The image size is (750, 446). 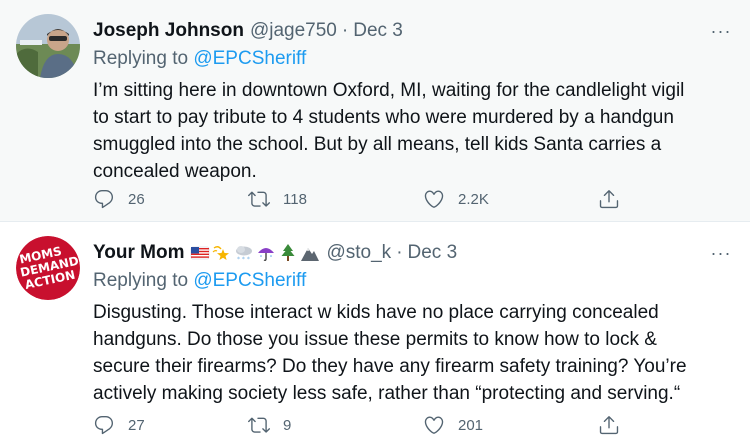 I want to click on tweet-actions: 27 9 201, so click(x=363, y=425).